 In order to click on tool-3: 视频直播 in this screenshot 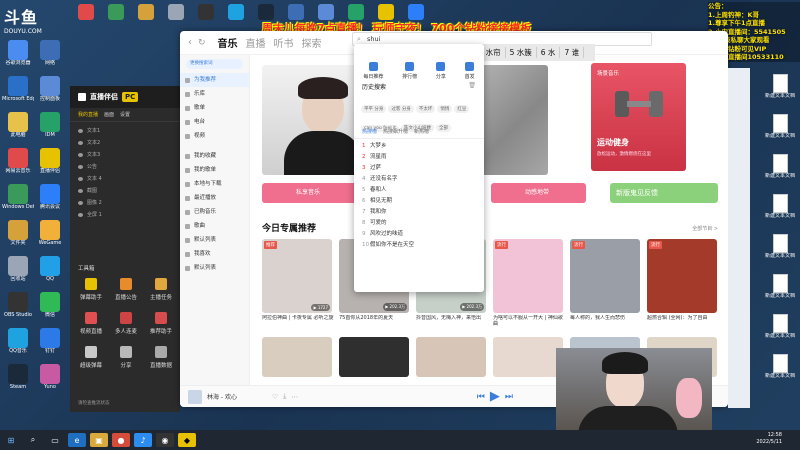, I will do `click(91, 323)`.